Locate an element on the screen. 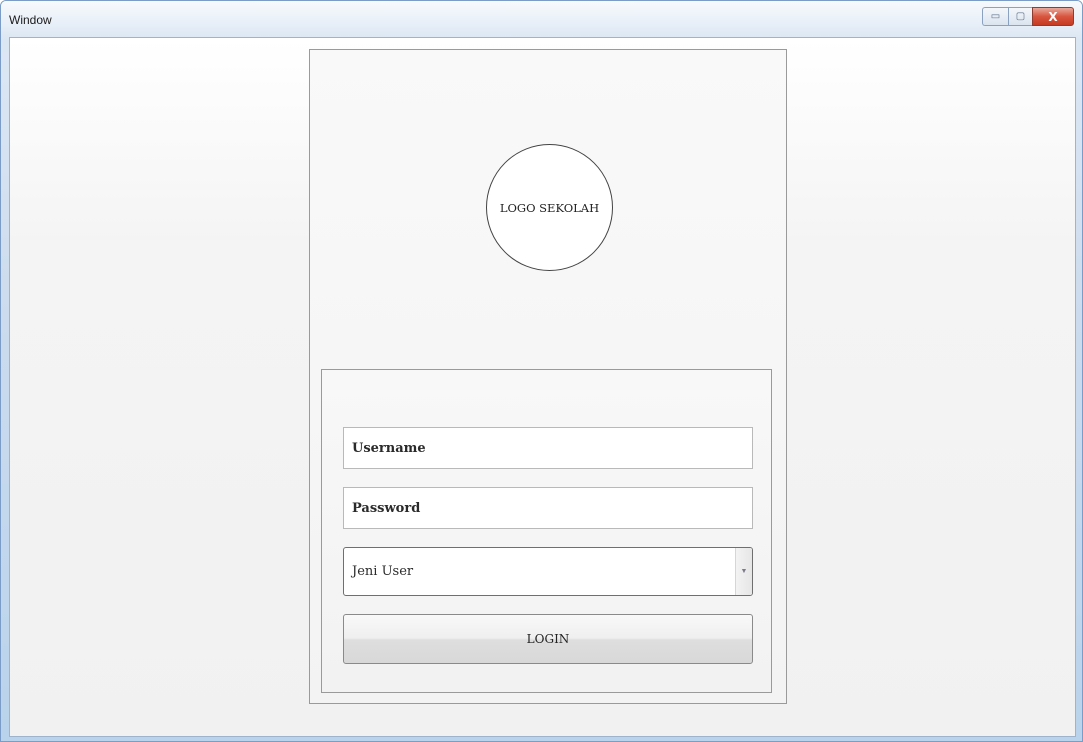 This screenshot has width=1083, height=742. minimize-icon: ▭ is located at coordinates (995, 16).